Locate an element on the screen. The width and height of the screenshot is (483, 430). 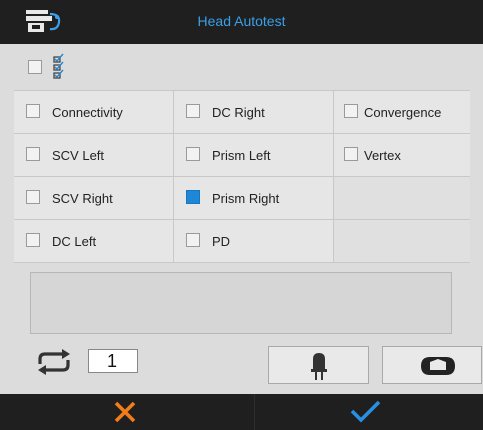
test-cell-prism-right: Prism Right is located at coordinates (254, 198).